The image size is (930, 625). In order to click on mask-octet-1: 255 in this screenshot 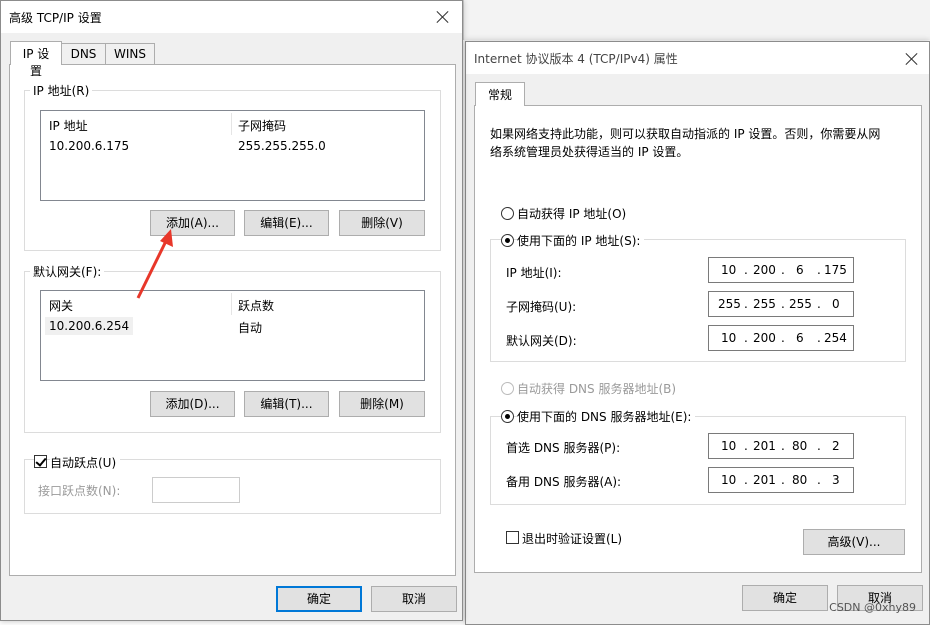, I will do `click(729, 304)`.